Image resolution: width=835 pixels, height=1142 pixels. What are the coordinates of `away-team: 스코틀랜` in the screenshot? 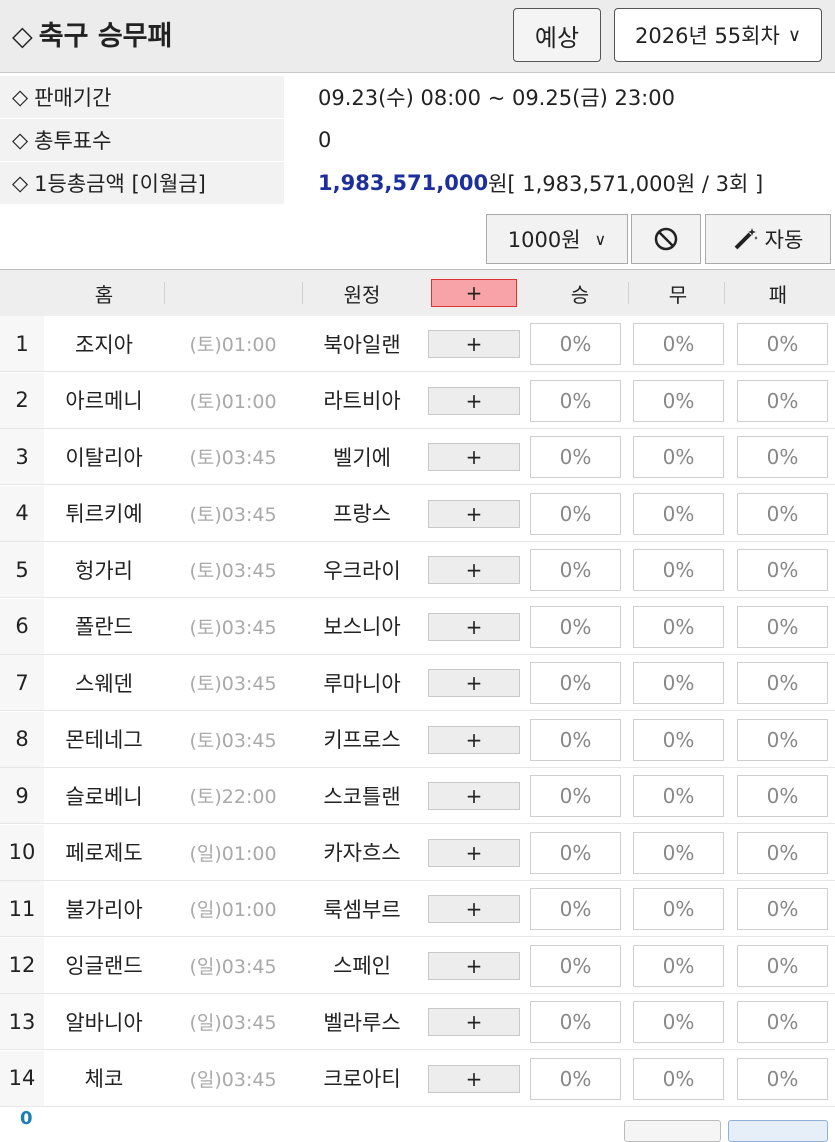 It's located at (362, 796).